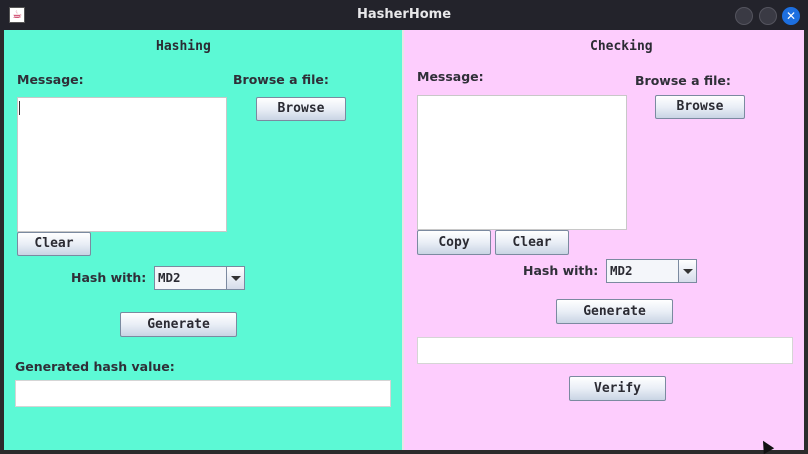  Describe the element at coordinates (621, 46) in the screenshot. I see `checking-heading: Checking` at that location.